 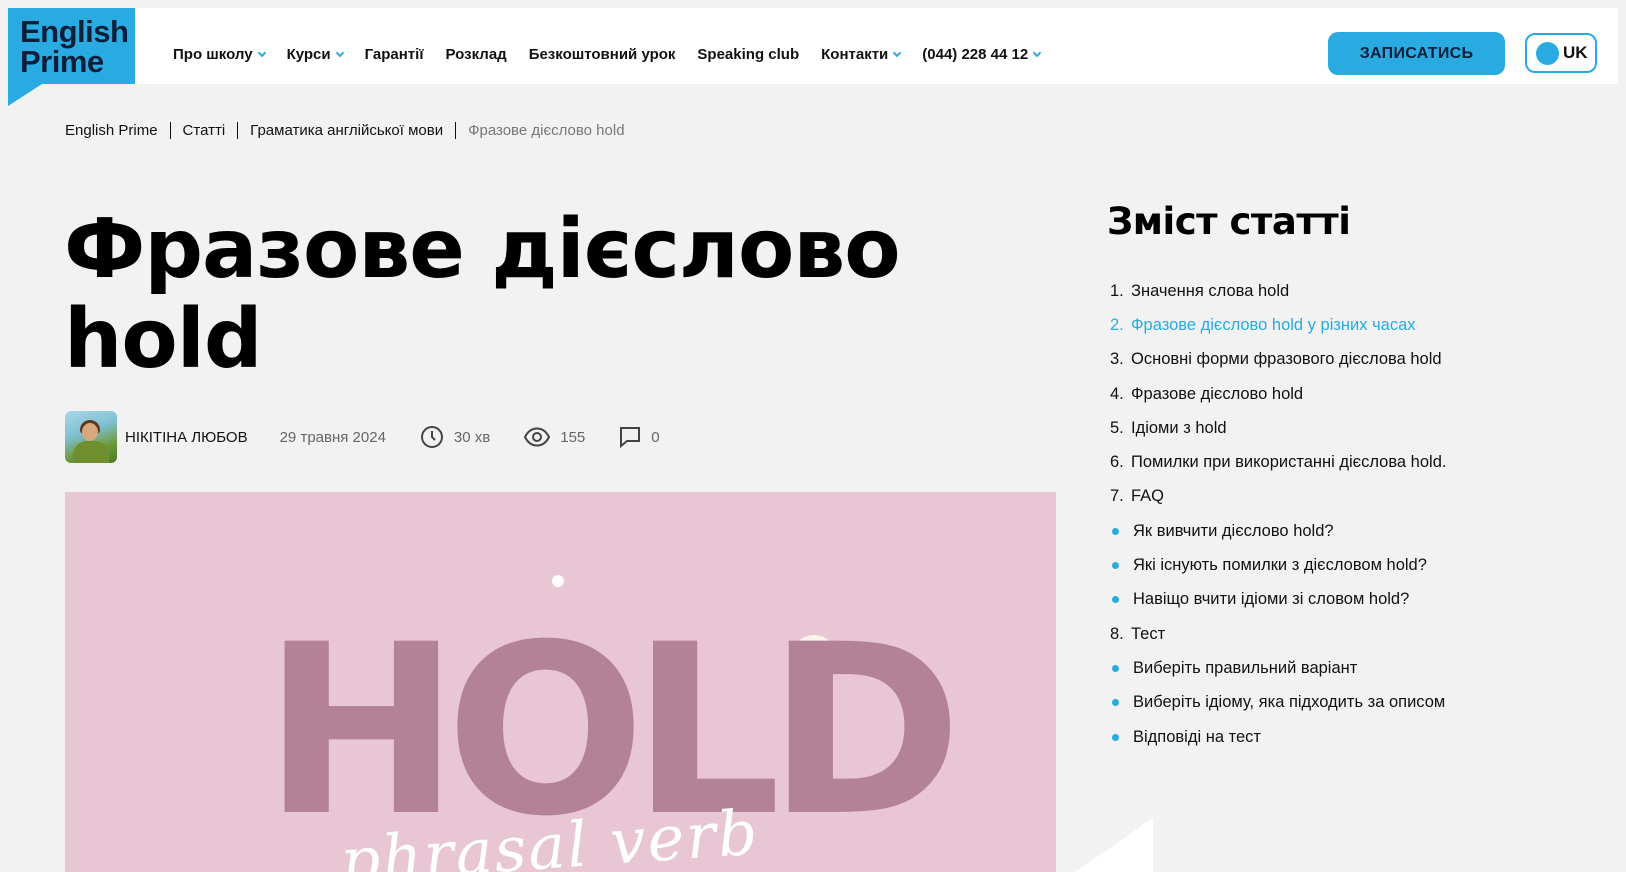 I want to click on toc-item: 1. Значення слова hold, so click(x=1278, y=291).